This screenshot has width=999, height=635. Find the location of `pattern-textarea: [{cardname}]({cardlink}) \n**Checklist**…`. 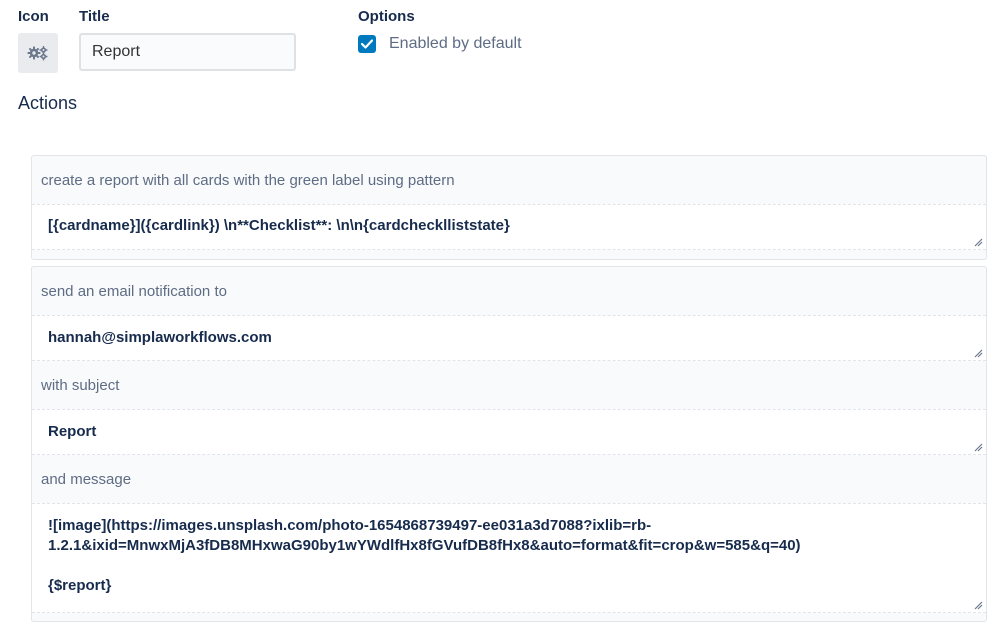

pattern-textarea: [{cardname}]({cardlink}) \n**Checklist**… is located at coordinates (509, 227).